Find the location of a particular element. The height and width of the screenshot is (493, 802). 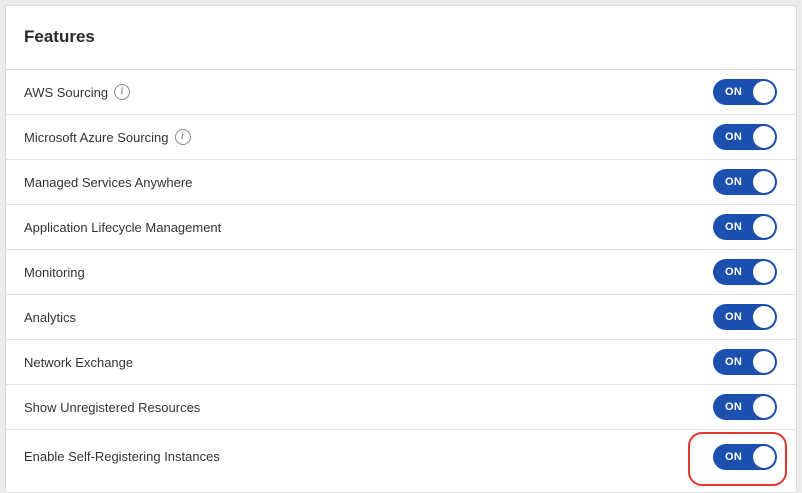

monitoring-toggle: ON is located at coordinates (745, 272).